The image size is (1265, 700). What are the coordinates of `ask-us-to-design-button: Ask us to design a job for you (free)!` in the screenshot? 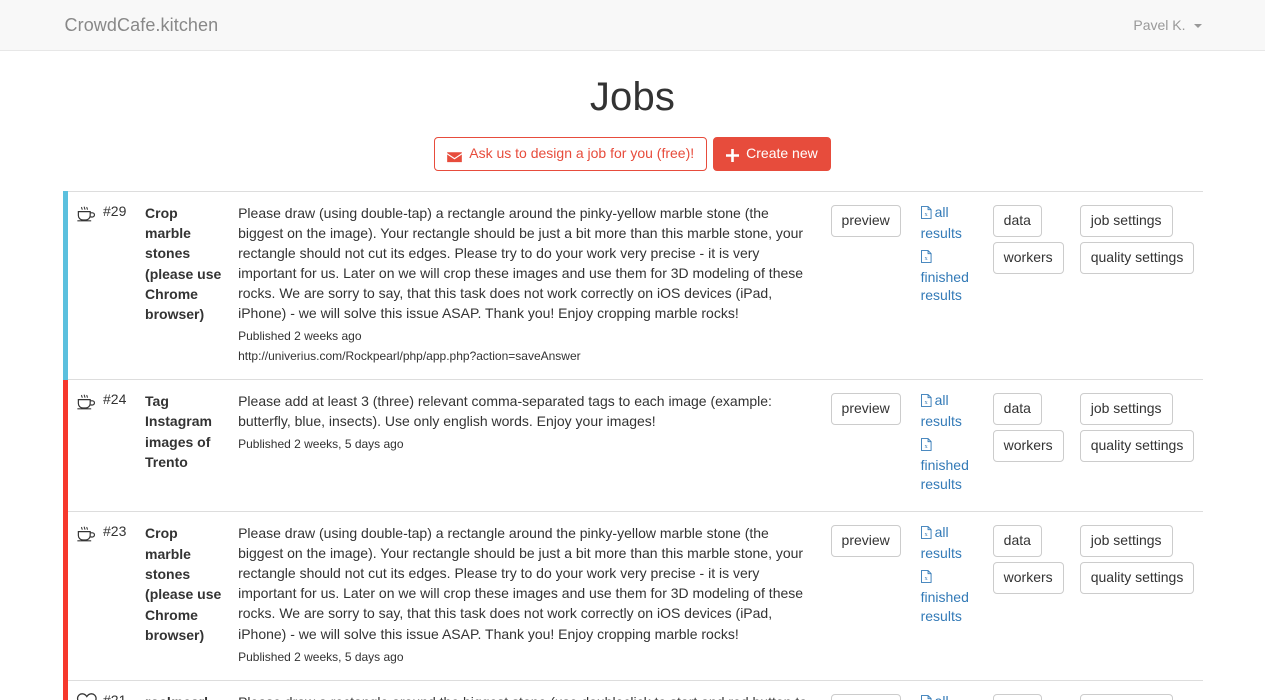 It's located at (571, 154).